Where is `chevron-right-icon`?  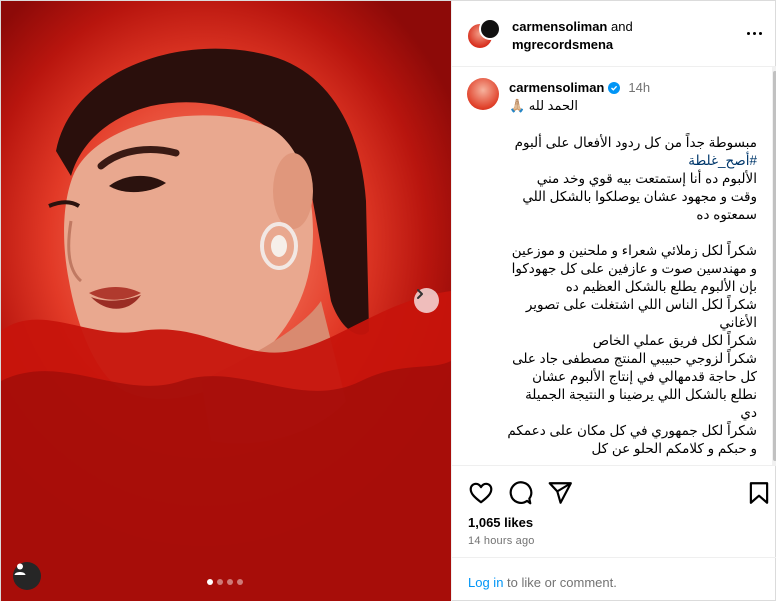
chevron-right-icon is located at coordinates (420, 294).